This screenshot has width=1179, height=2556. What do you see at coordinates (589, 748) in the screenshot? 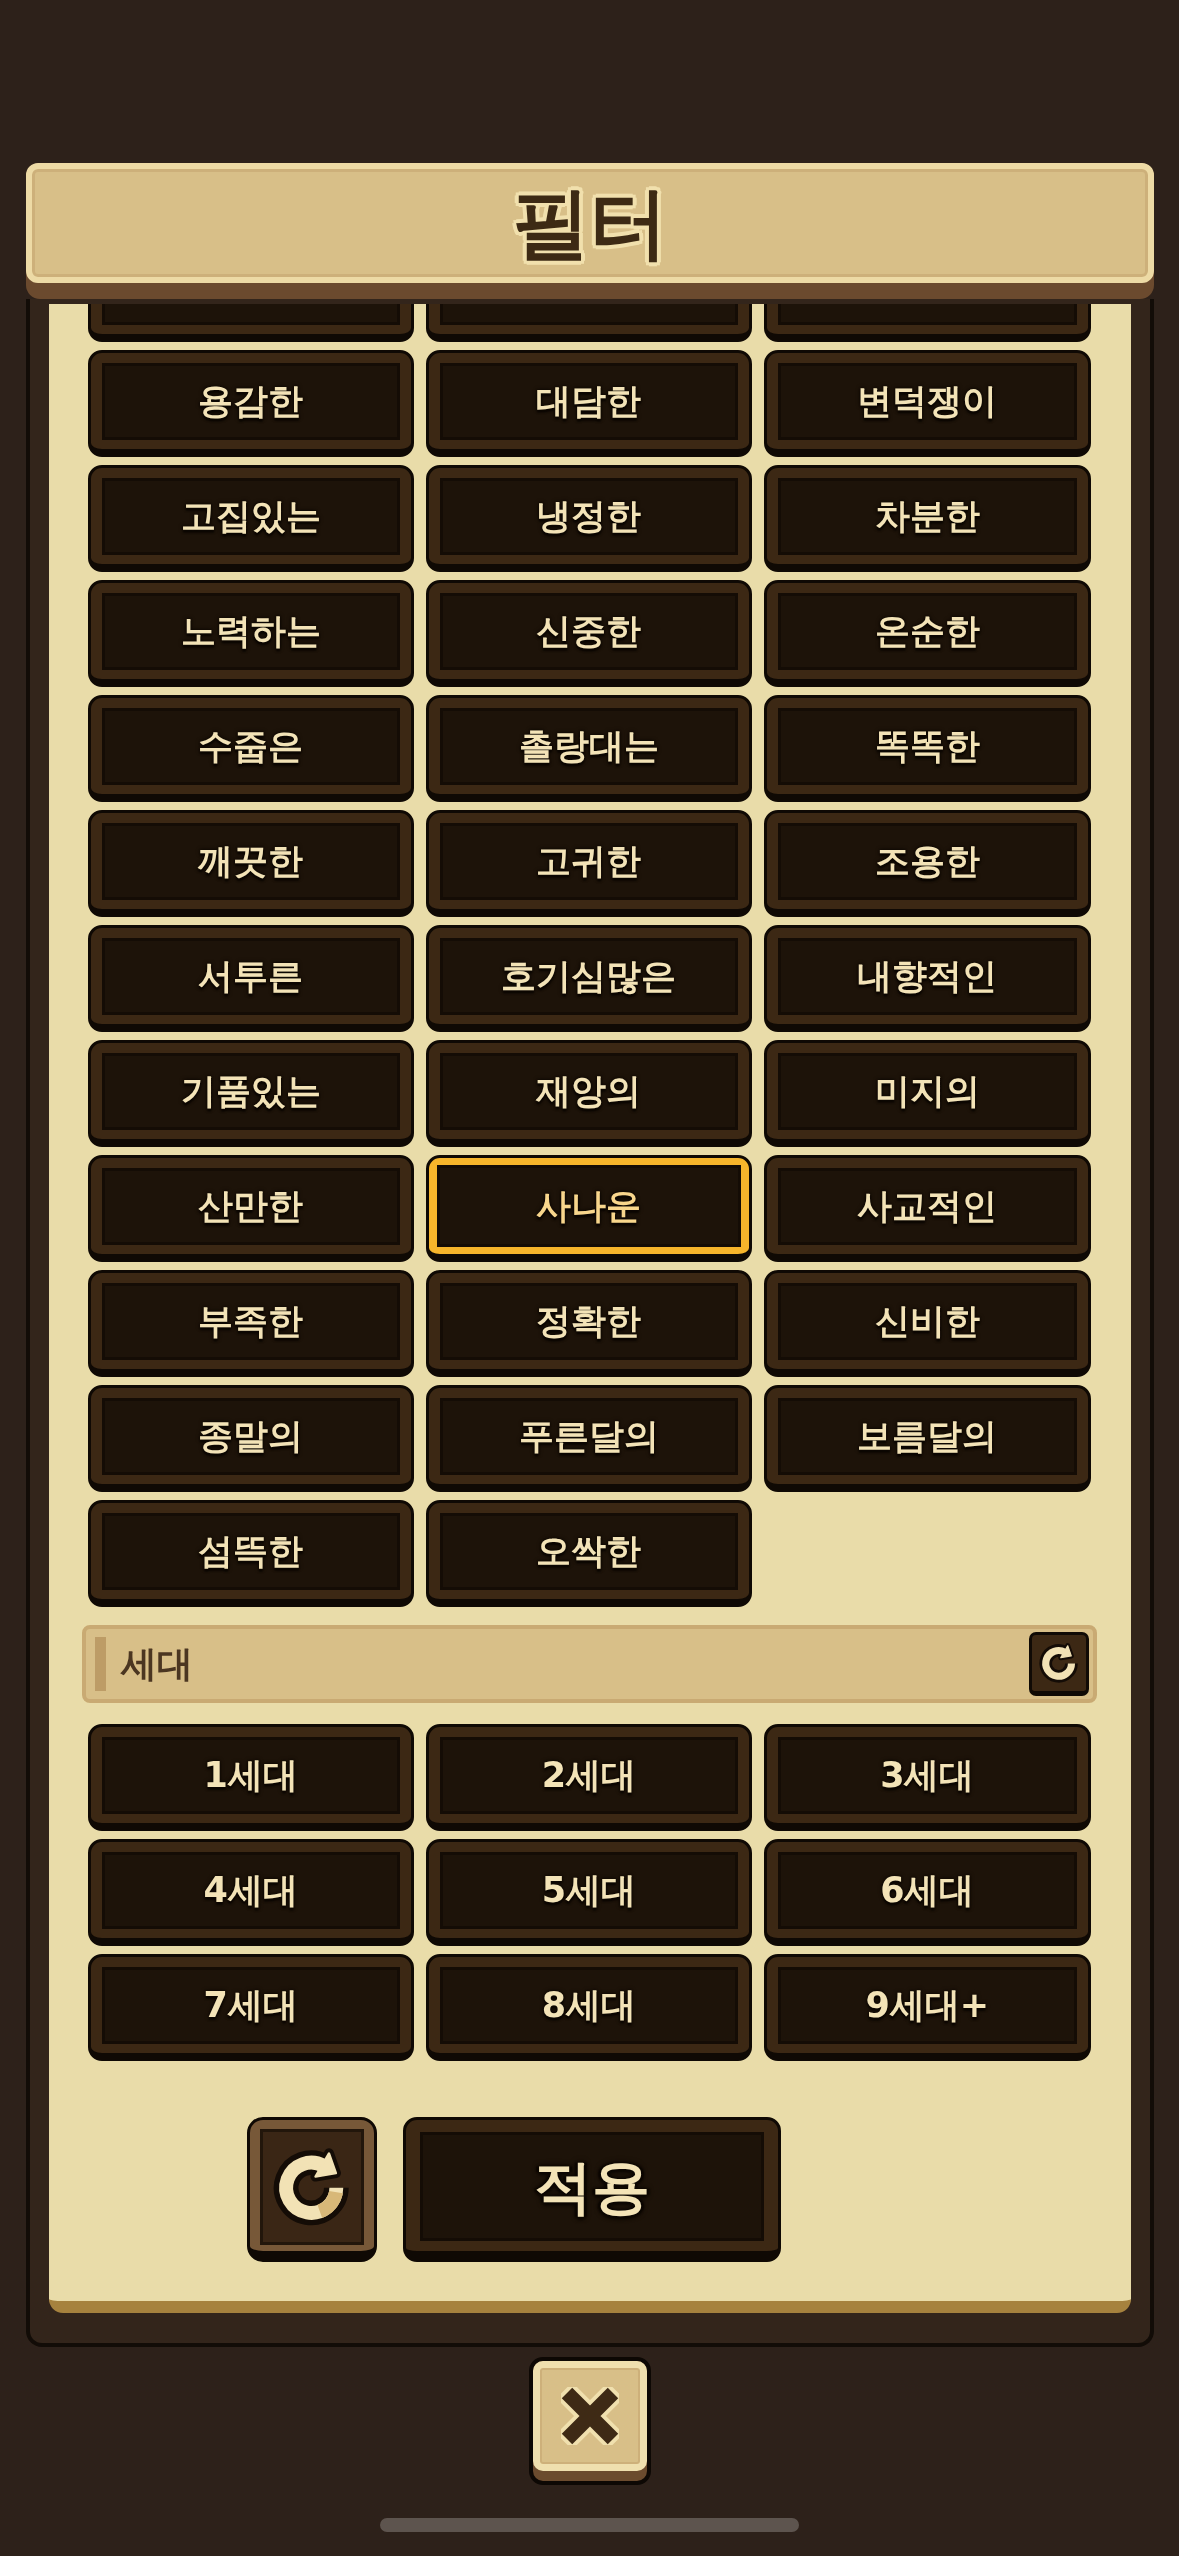
I see `trait-option-button: 촐랑대는` at bounding box center [589, 748].